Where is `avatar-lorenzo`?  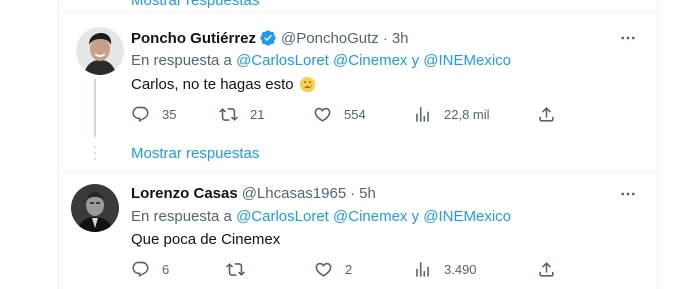
avatar-lorenzo is located at coordinates (95, 208).